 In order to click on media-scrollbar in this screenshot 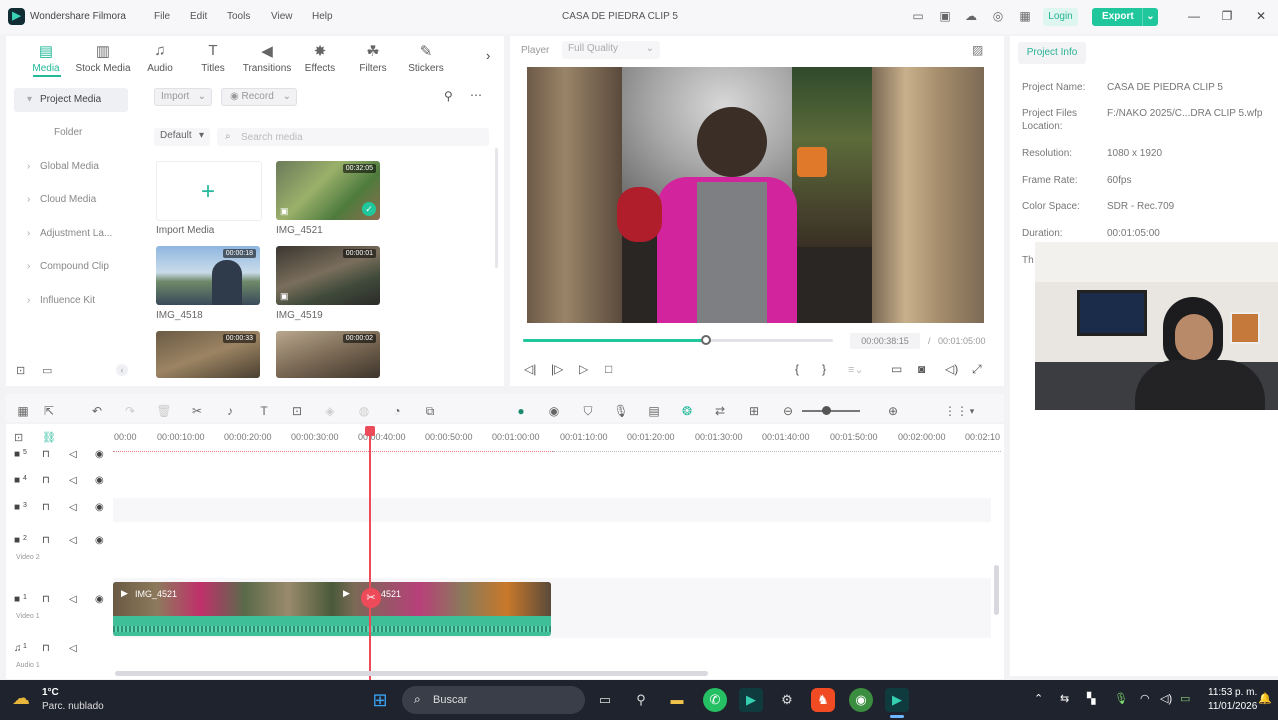, I will do `click(496, 208)`.